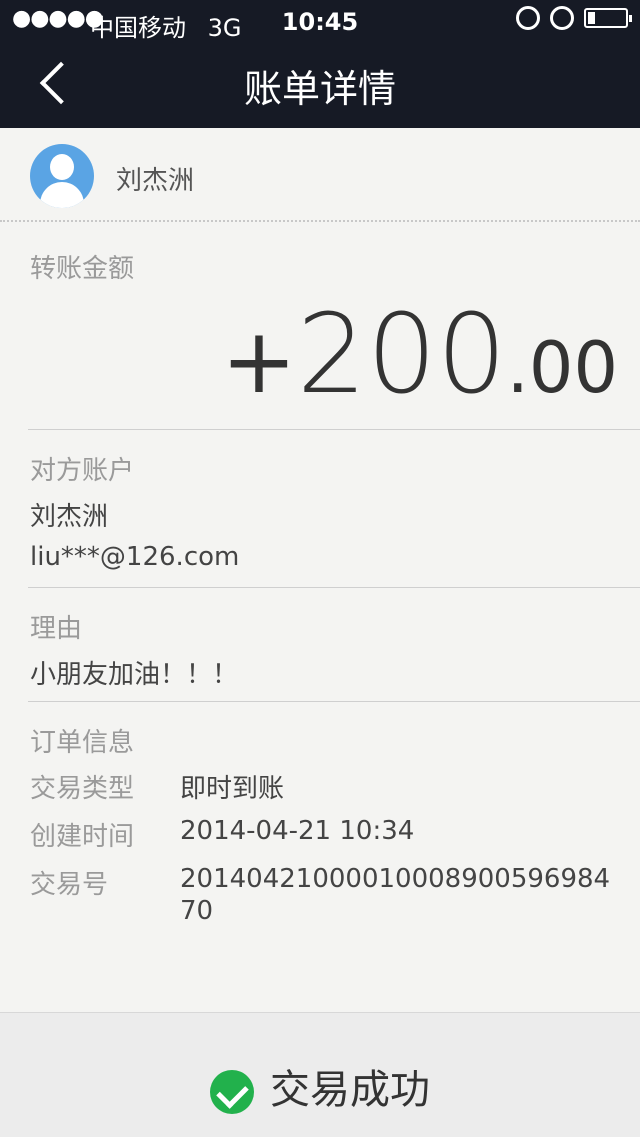 The width and height of the screenshot is (640, 1137). What do you see at coordinates (56, 629) in the screenshot?
I see `reason-label: 理由` at bounding box center [56, 629].